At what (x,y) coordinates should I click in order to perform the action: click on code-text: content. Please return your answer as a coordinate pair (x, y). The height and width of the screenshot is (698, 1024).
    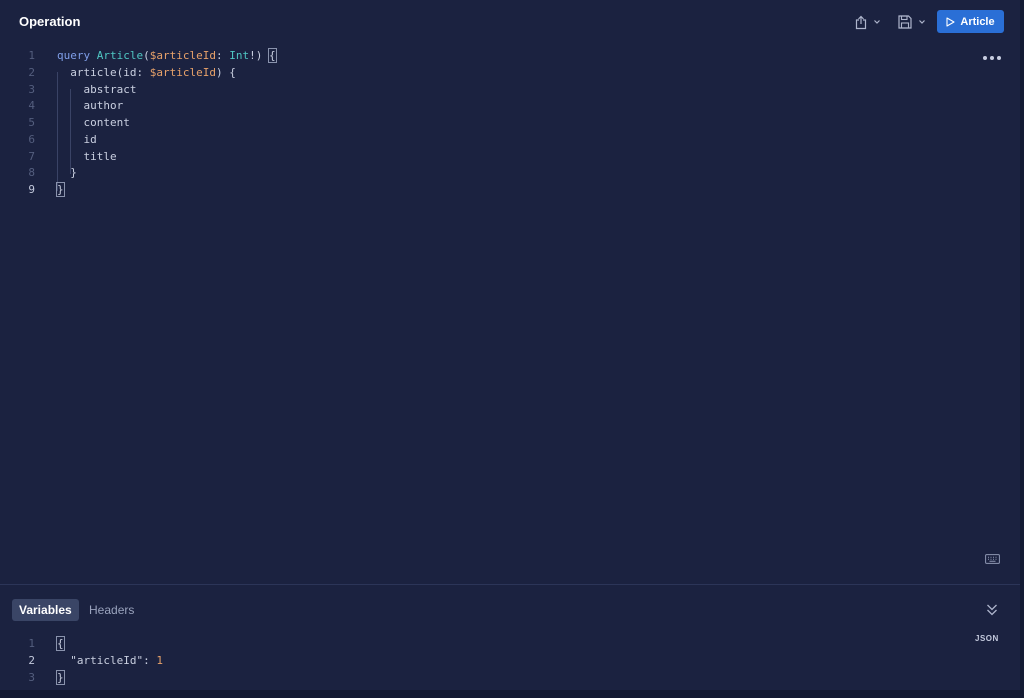
    Looking at the image, I should click on (93, 122).